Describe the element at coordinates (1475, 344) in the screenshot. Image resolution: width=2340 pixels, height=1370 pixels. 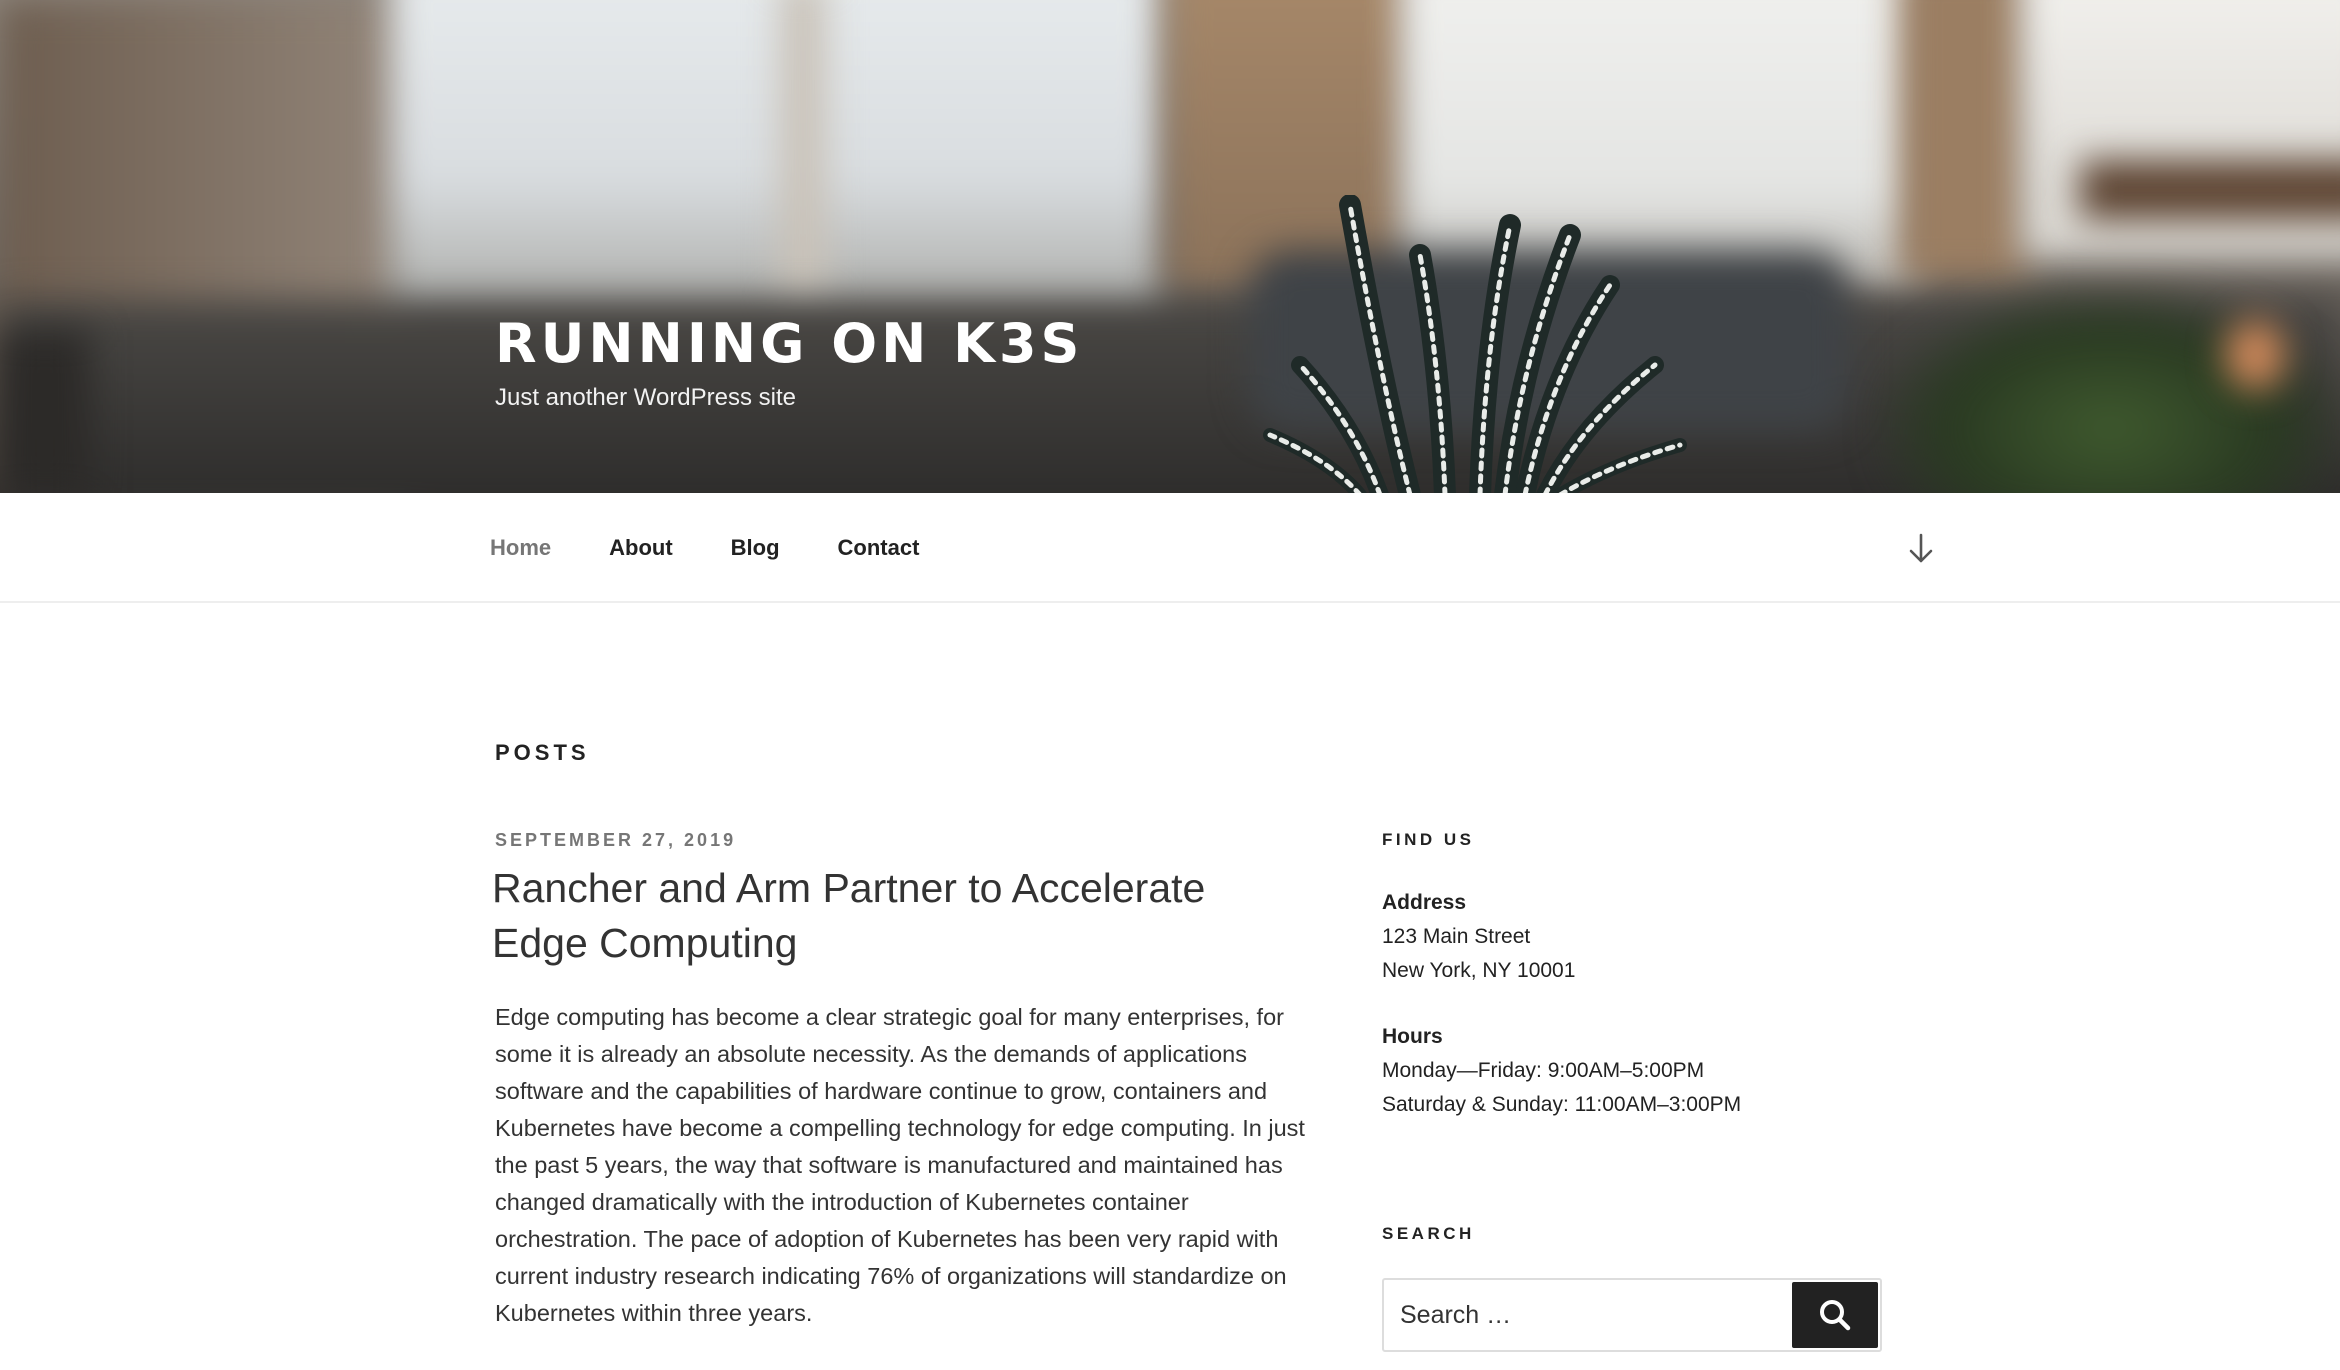
I see `succulent-plant-image` at that location.